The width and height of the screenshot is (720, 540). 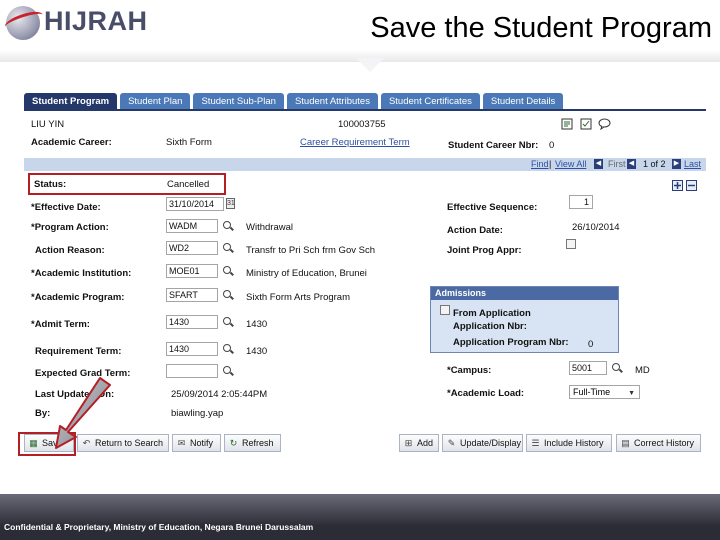 What do you see at coordinates (196, 443) in the screenshot?
I see `notify-button: ✉ Notify` at bounding box center [196, 443].